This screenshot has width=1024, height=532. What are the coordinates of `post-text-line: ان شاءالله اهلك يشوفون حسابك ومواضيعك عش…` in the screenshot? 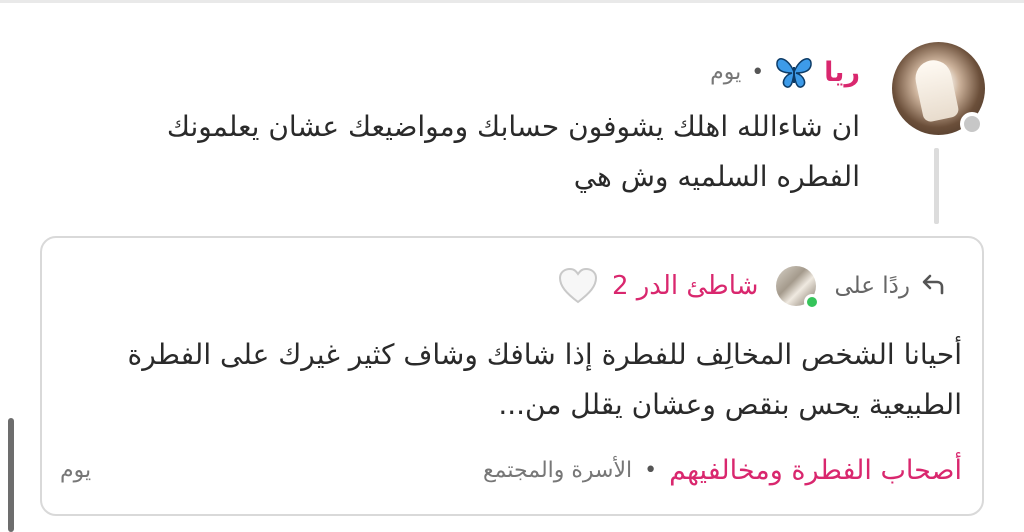 It's located at (513, 126).